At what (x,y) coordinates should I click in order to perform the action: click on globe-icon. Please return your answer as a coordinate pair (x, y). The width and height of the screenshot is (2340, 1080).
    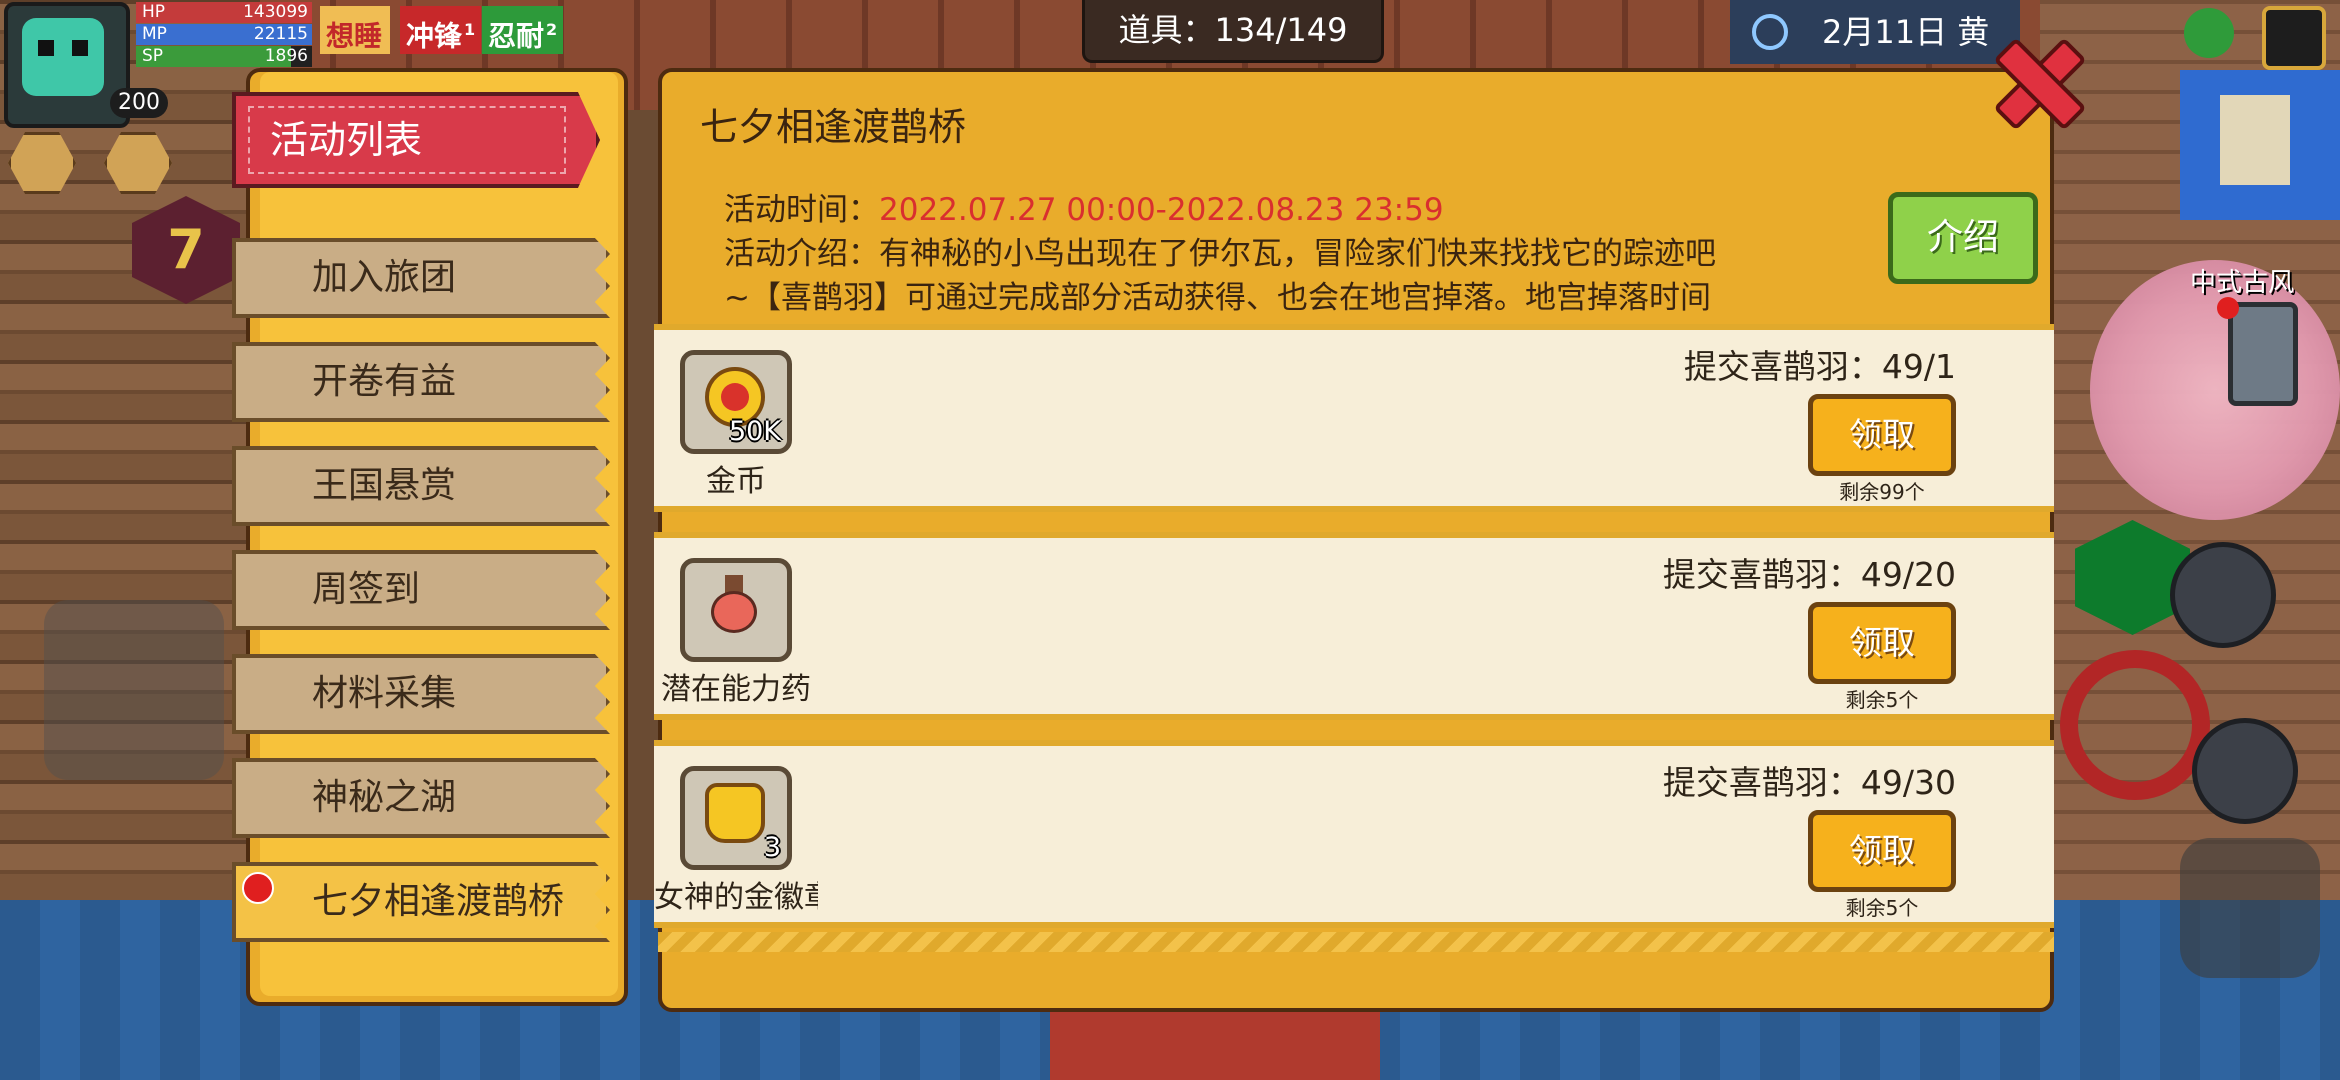
    Looking at the image, I should click on (2209, 33).